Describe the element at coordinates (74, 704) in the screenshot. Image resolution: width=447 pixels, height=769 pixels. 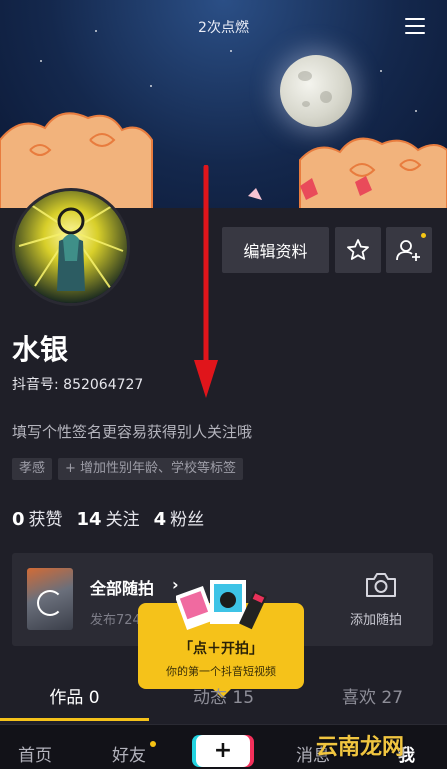
I see `tab-works: 作品 0` at that location.